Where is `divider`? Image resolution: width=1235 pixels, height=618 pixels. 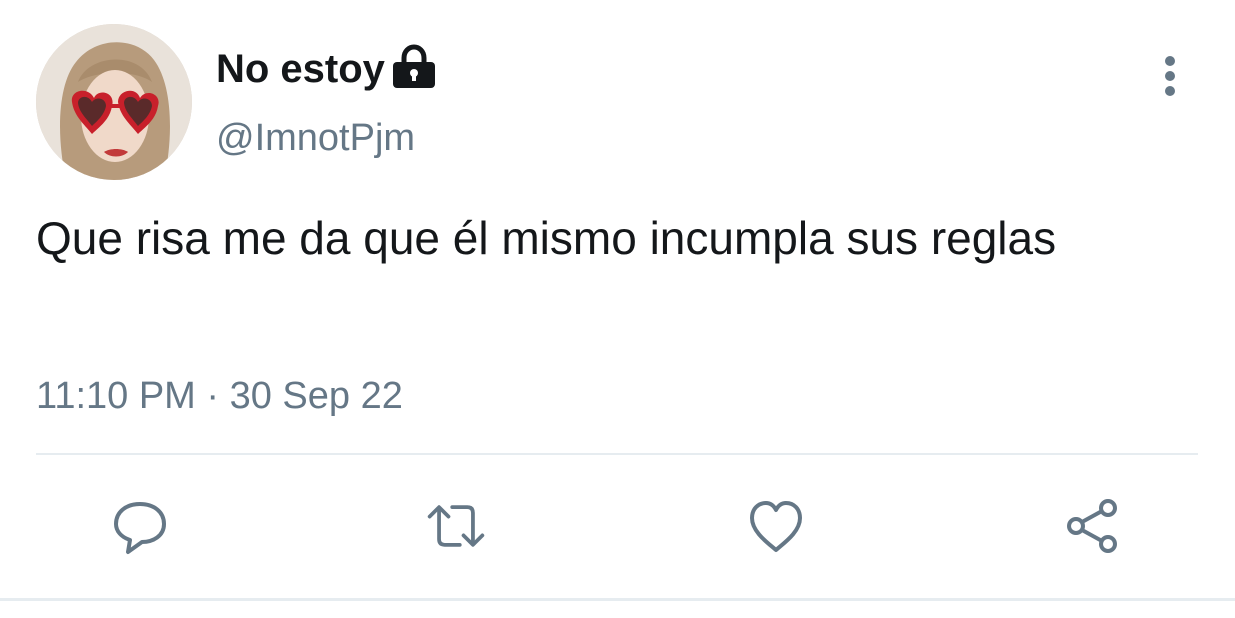 divider is located at coordinates (617, 454).